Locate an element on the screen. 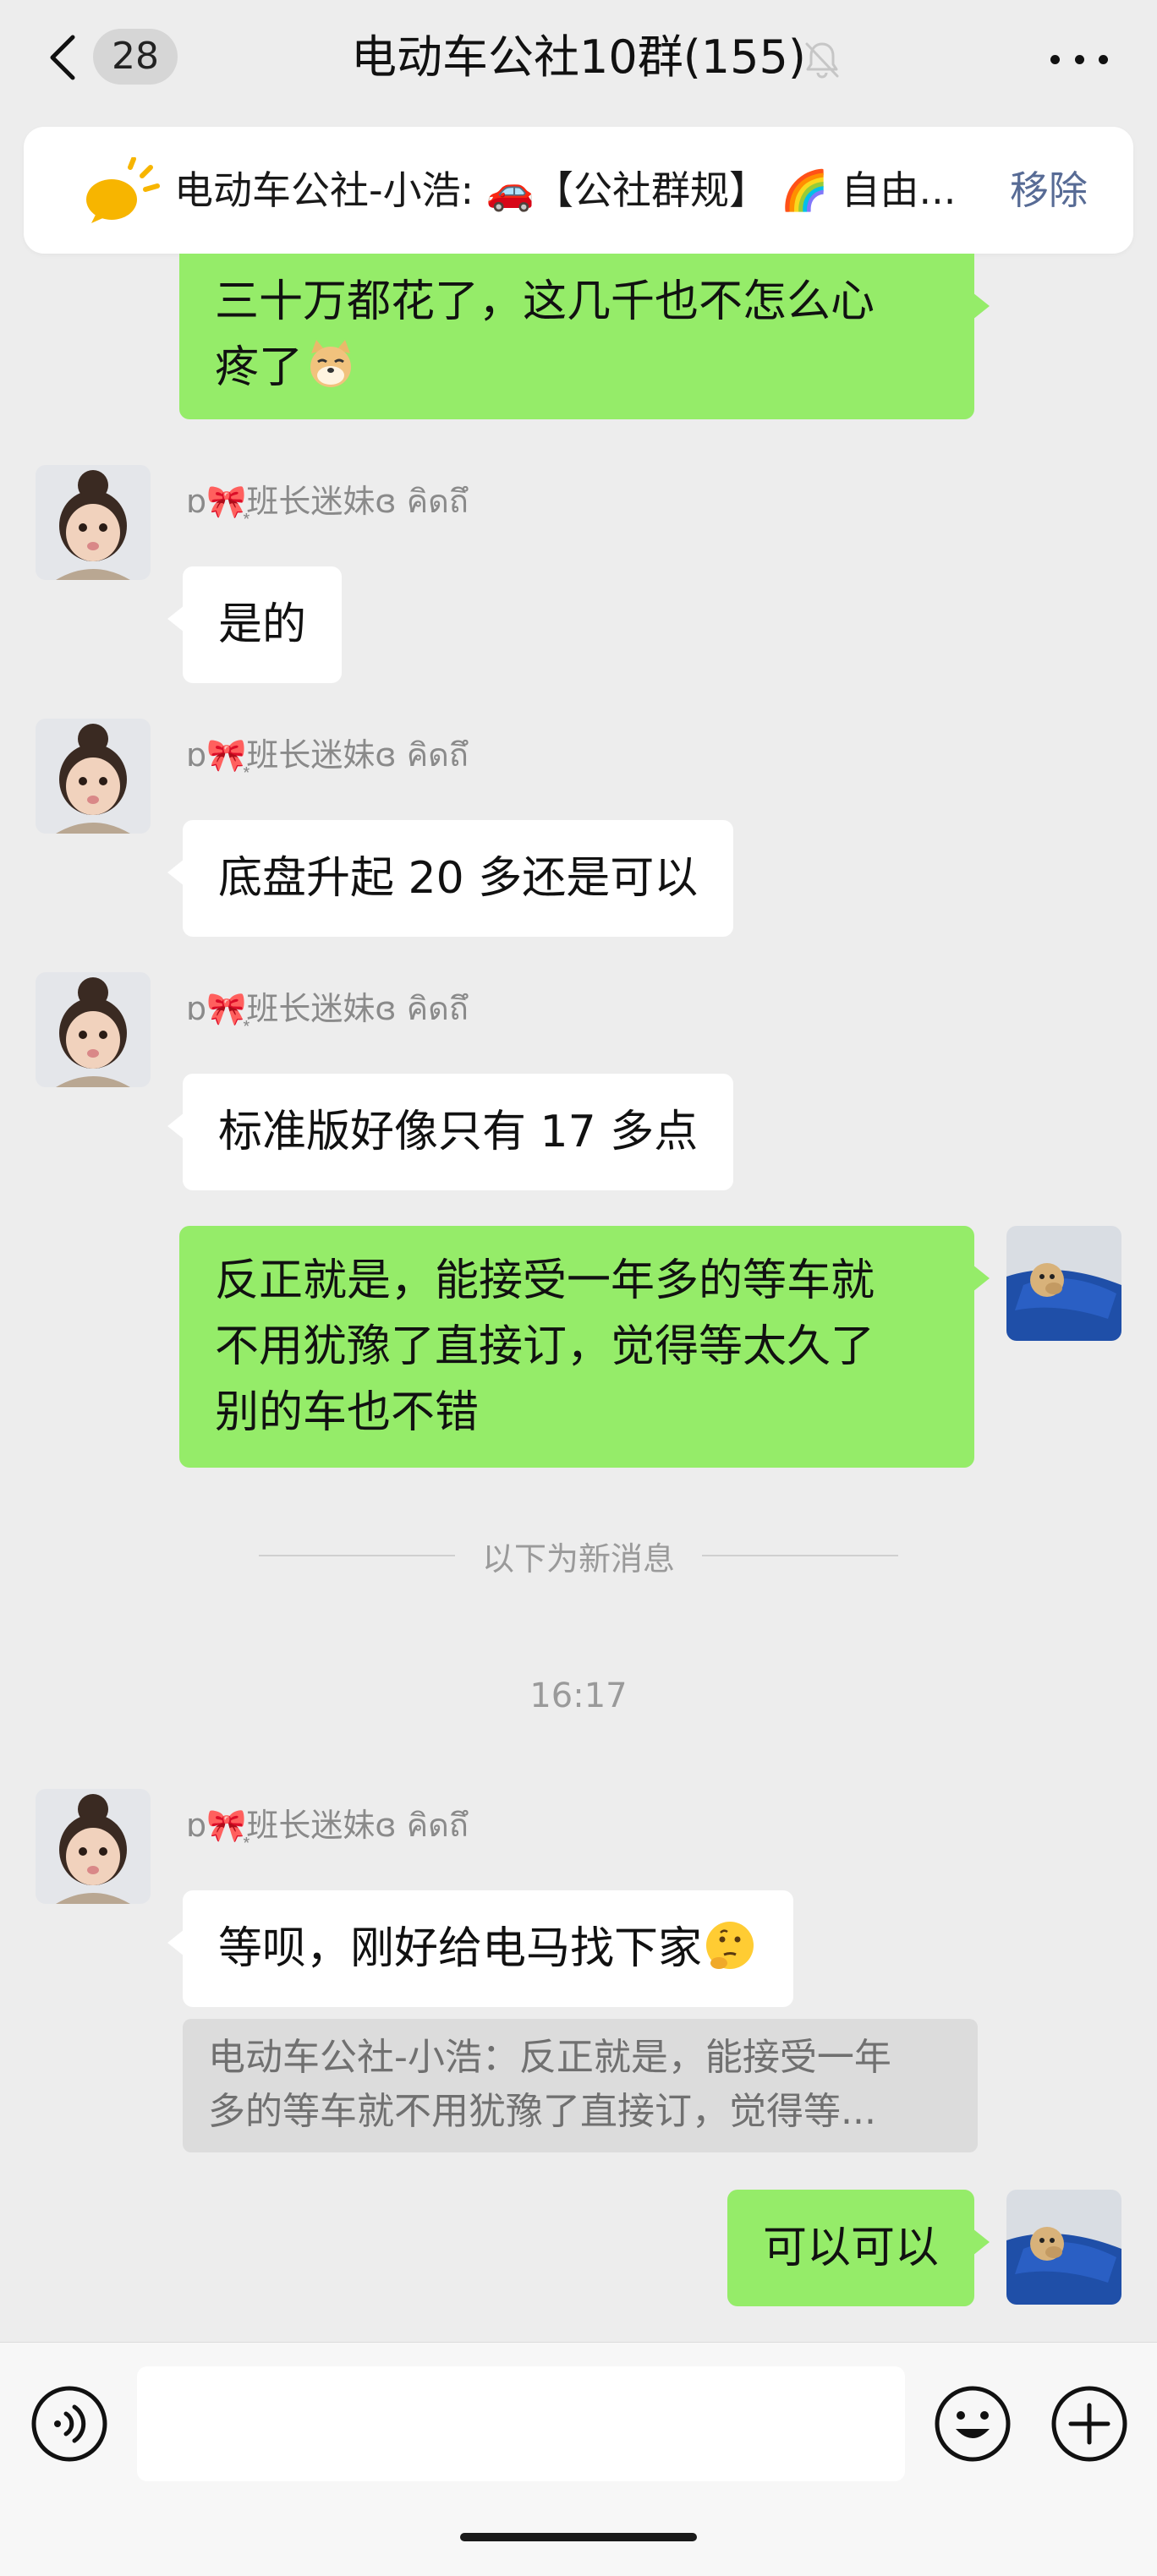 This screenshot has height=2576, width=1157. bell-off-icon is located at coordinates (822, 61).